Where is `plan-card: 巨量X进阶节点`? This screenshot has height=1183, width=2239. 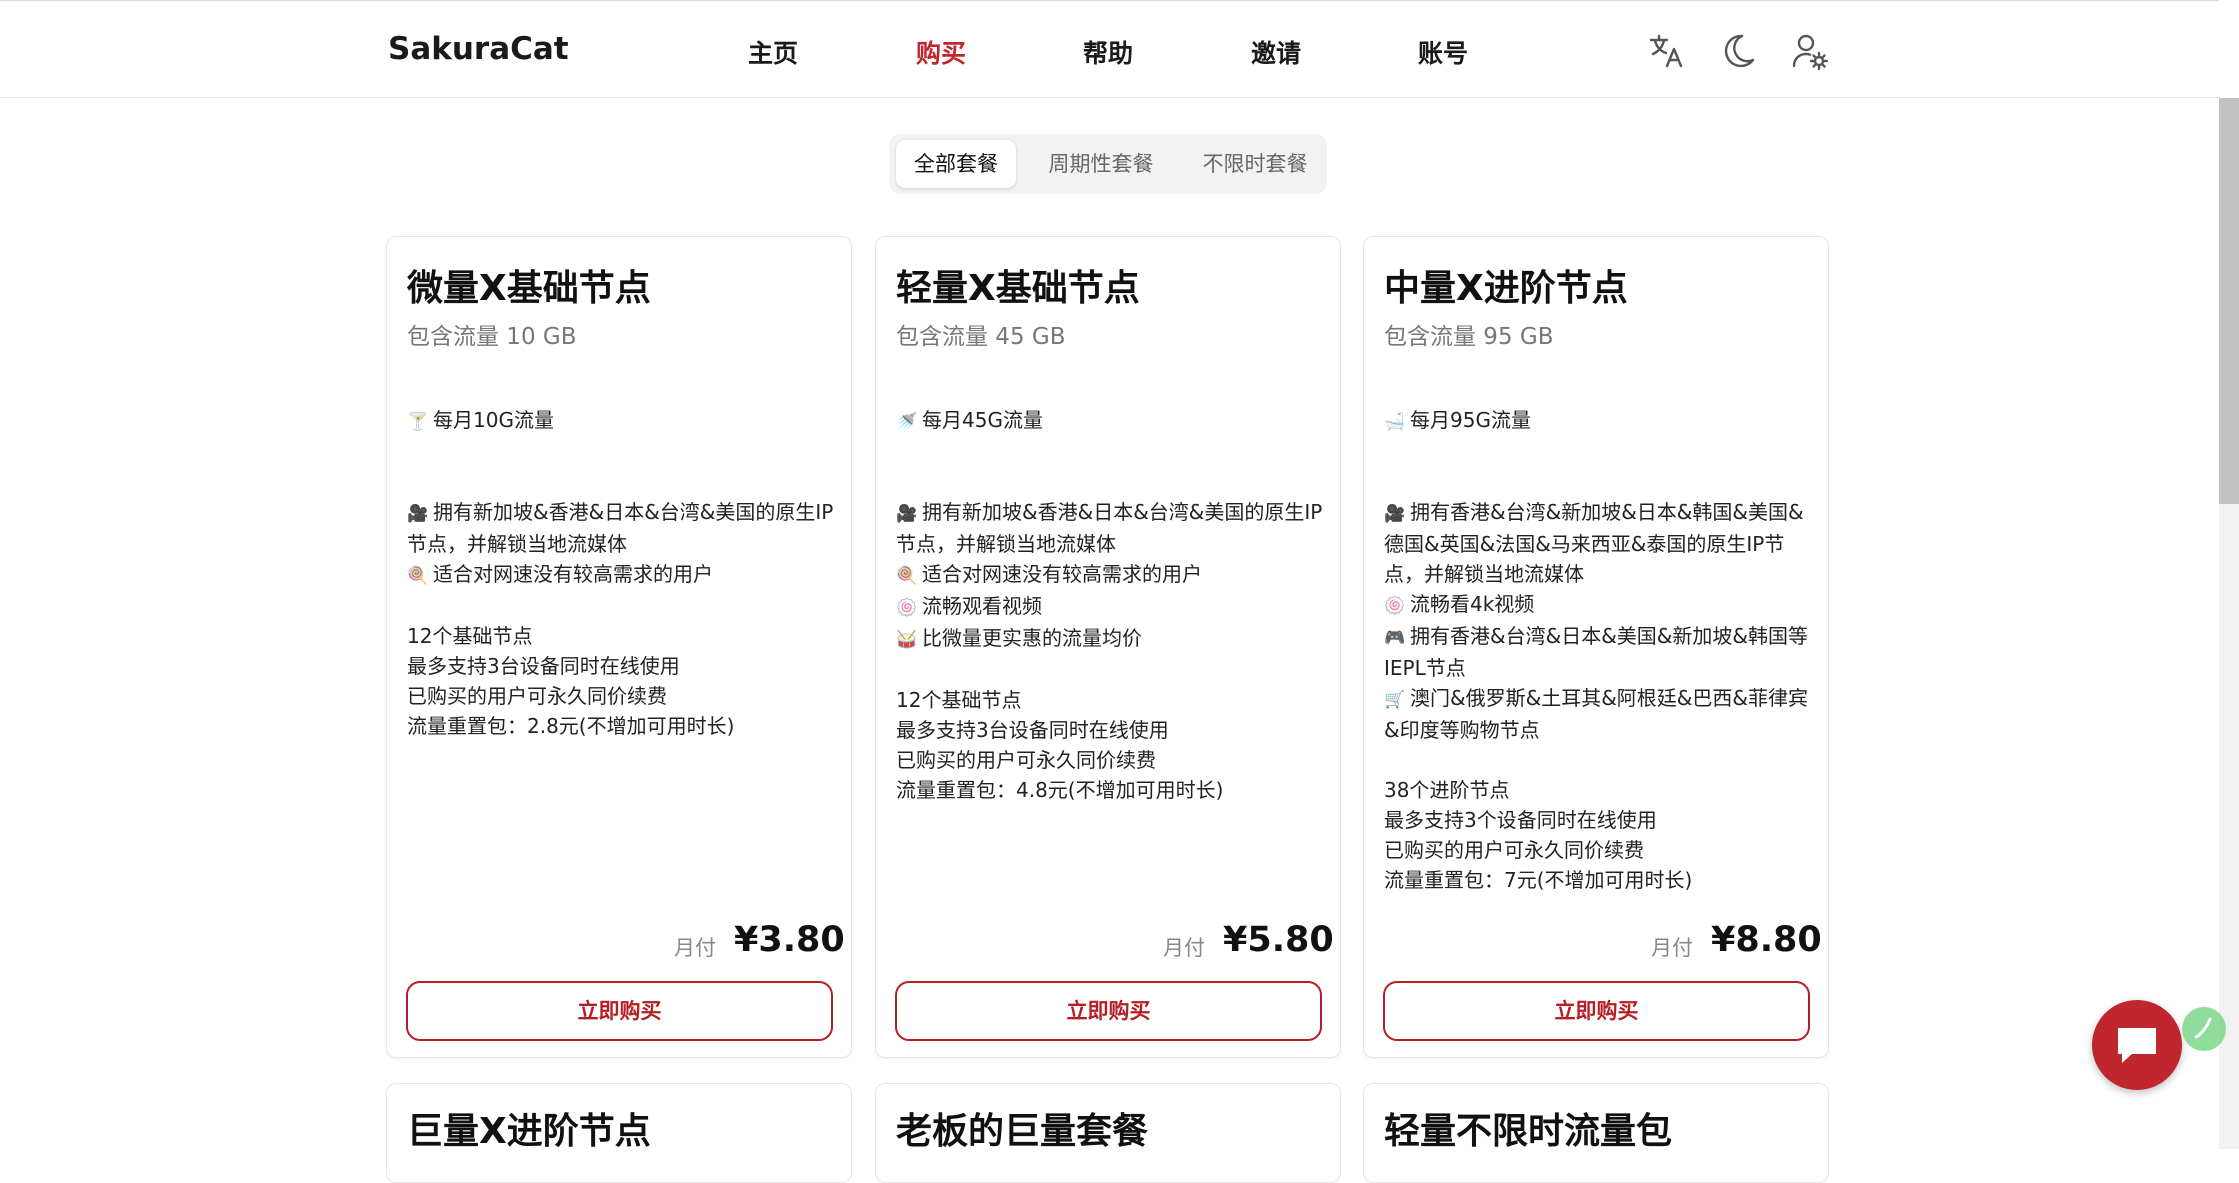
plan-card: 巨量X进阶节点 is located at coordinates (619, 1133).